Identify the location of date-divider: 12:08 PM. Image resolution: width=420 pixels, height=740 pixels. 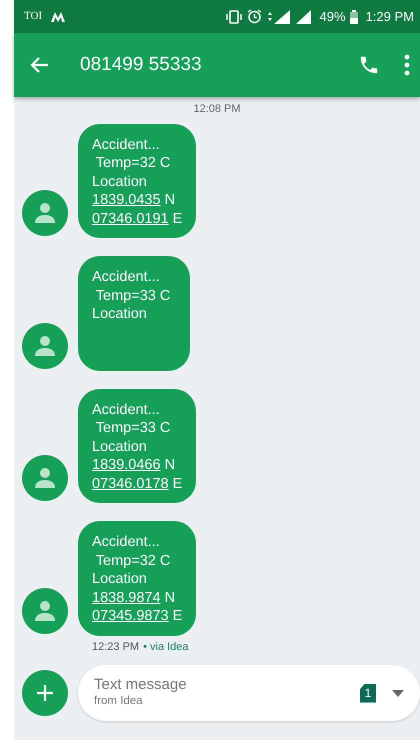
(217, 109).